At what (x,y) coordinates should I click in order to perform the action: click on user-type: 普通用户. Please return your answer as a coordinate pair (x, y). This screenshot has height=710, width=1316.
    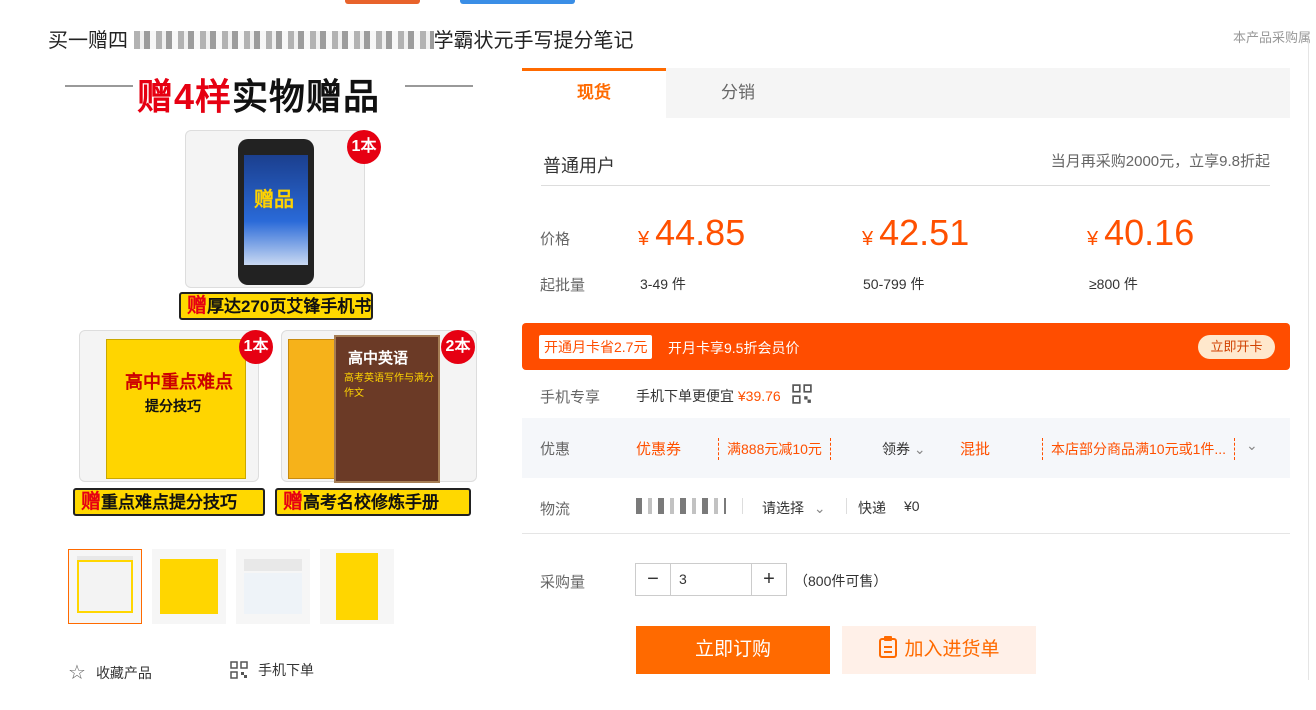
    Looking at the image, I should click on (579, 166).